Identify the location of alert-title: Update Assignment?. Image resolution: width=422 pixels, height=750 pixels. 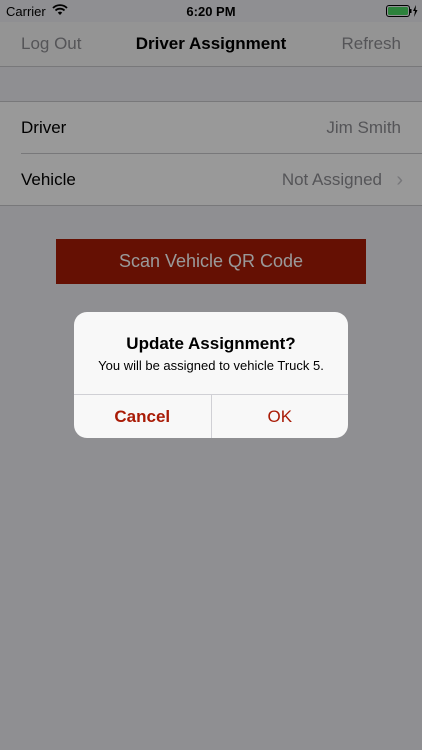
(211, 343).